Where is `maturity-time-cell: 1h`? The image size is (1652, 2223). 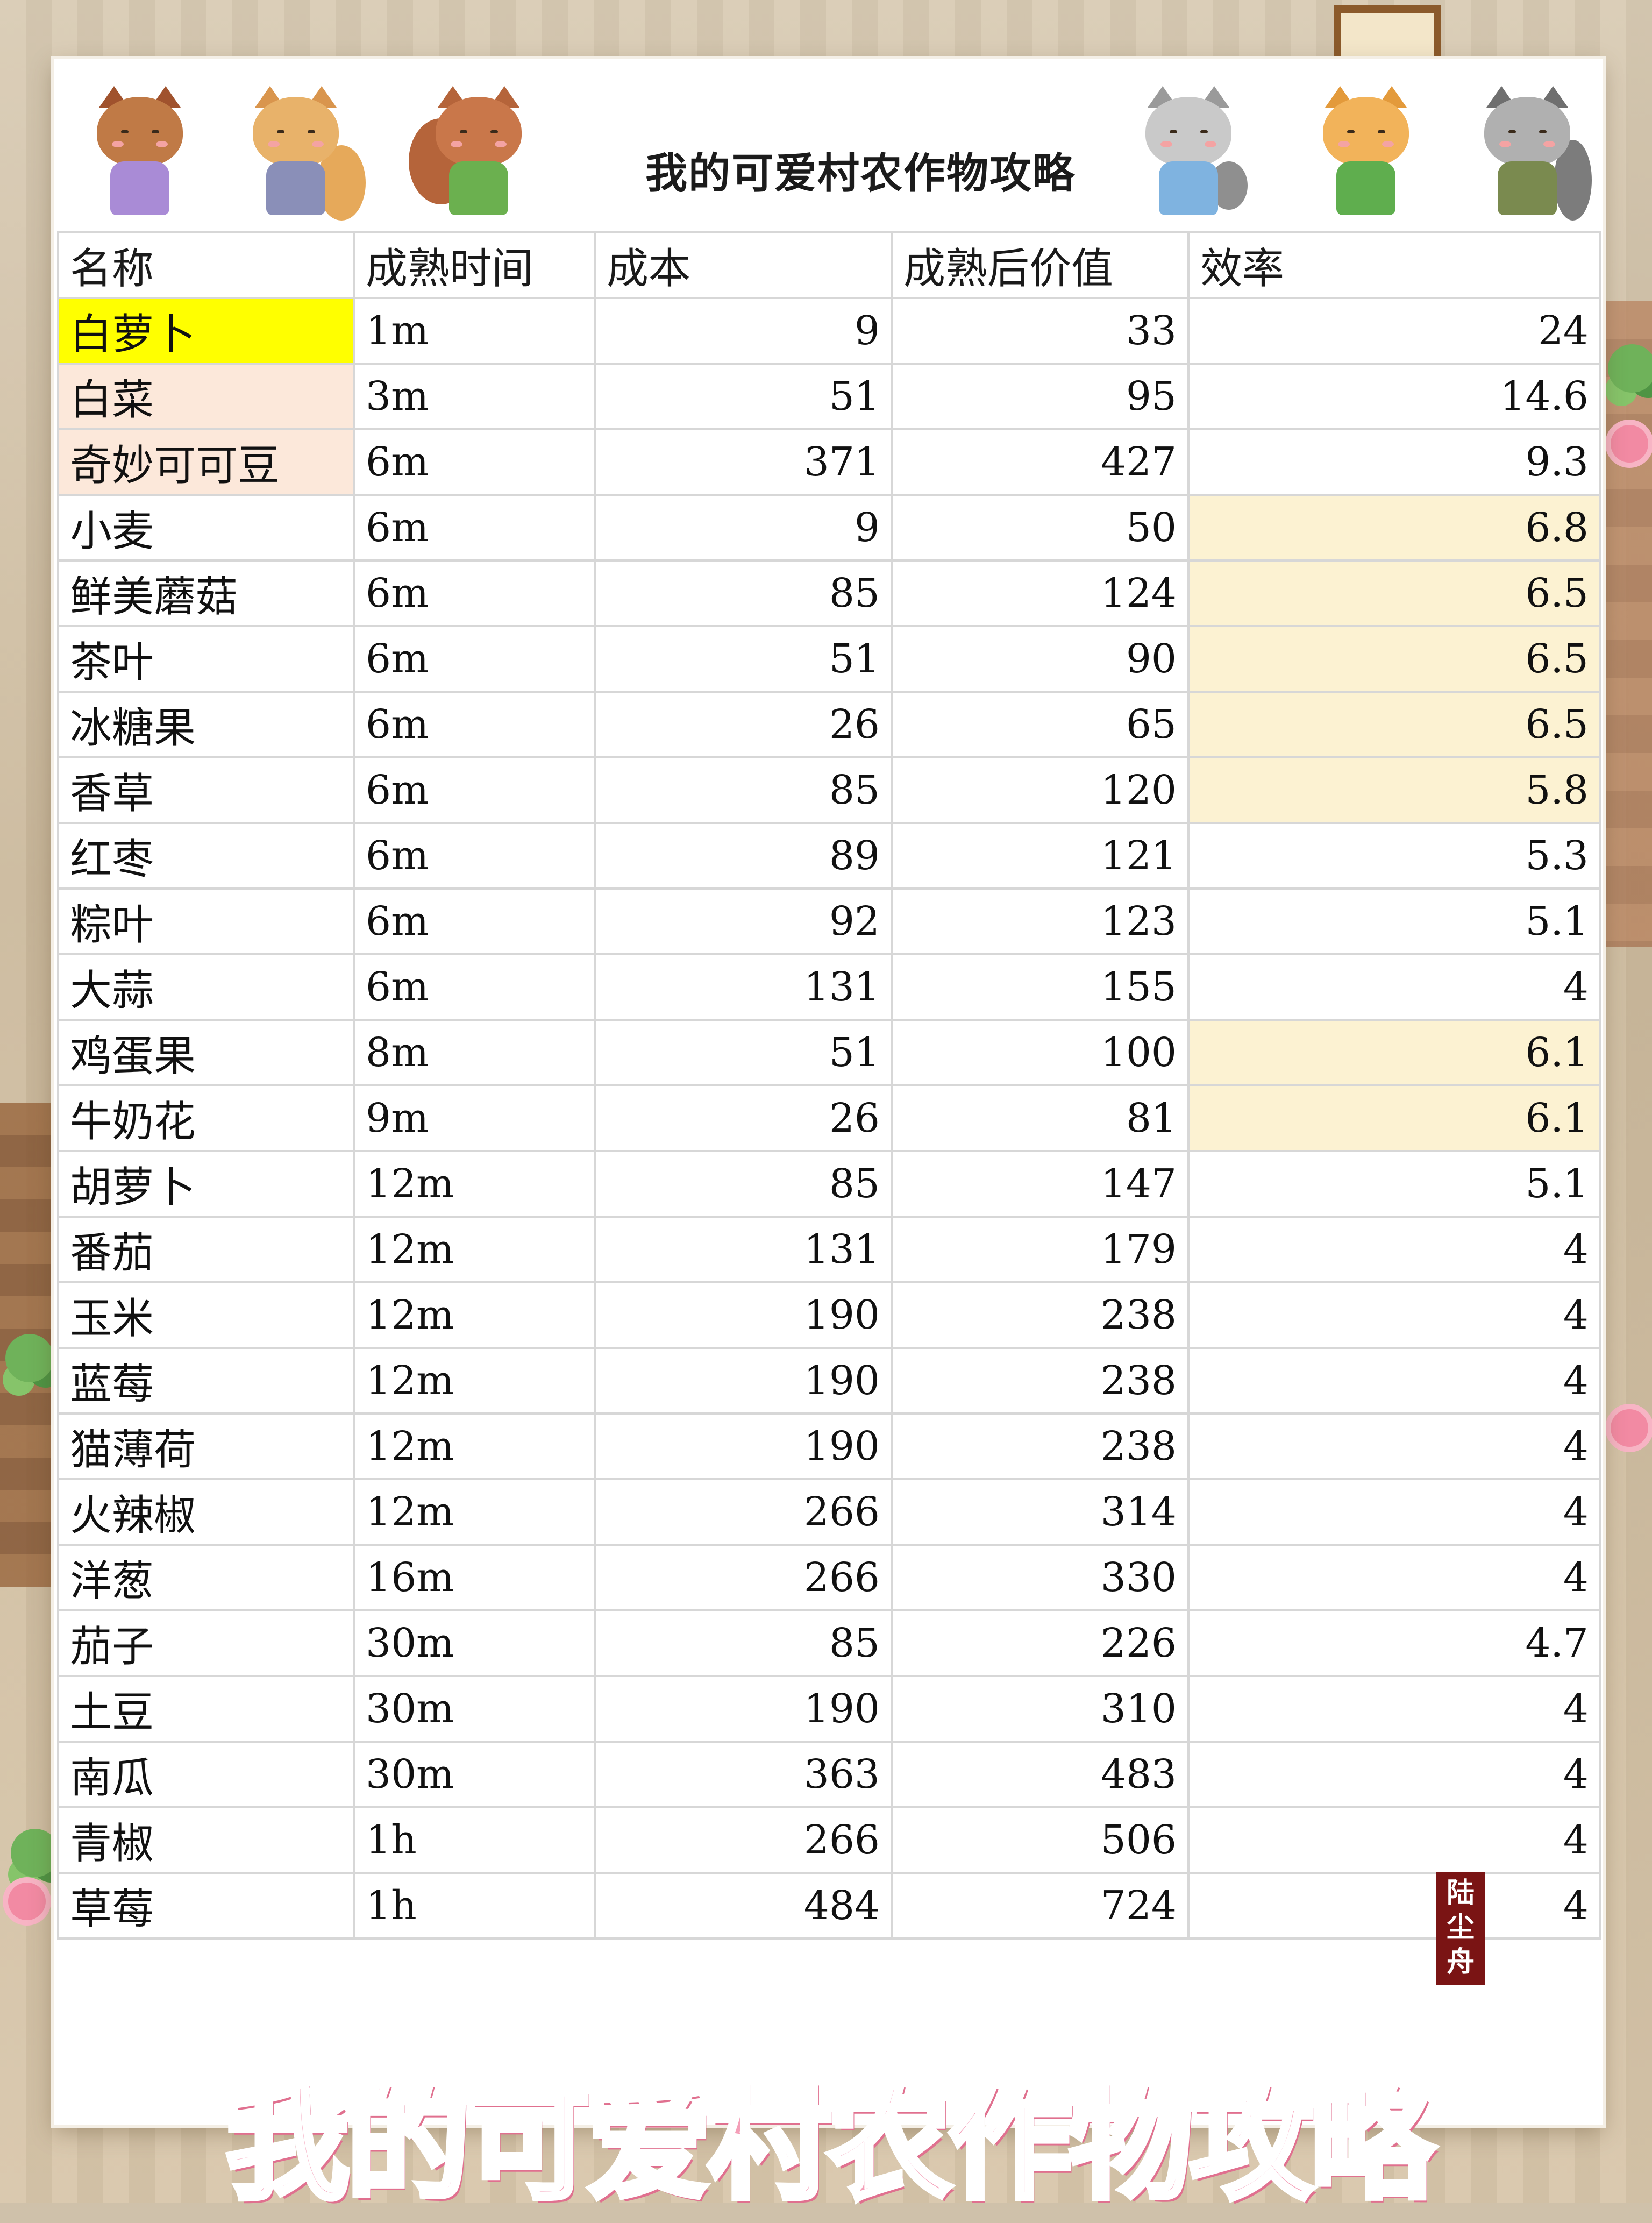
maturity-time-cell: 1h is located at coordinates (474, 1840).